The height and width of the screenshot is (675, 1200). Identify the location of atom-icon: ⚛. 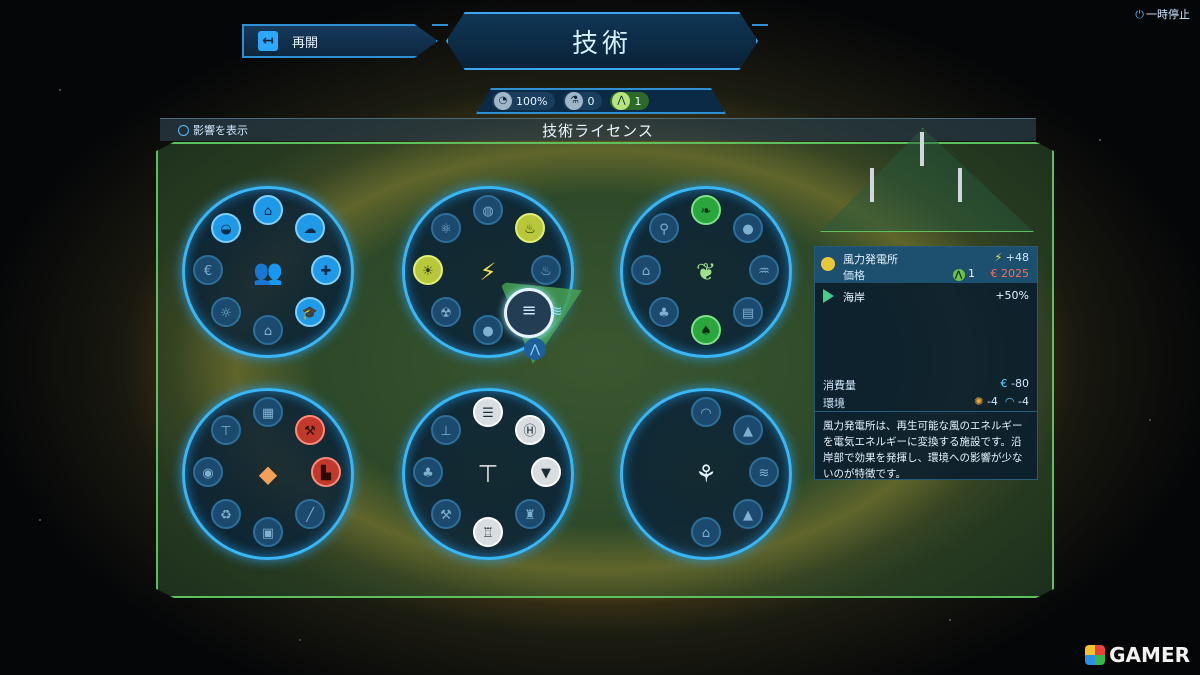
(446, 228).